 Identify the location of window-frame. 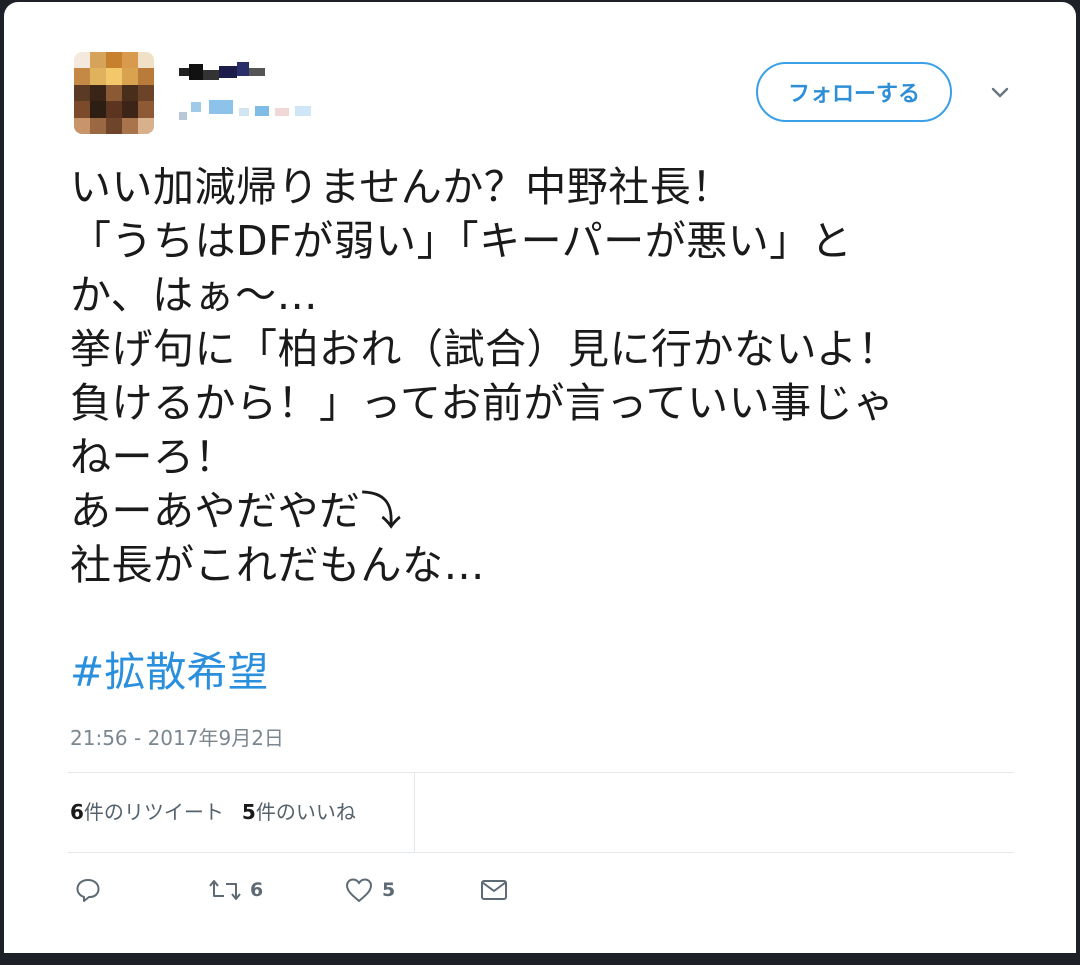
(540, 959).